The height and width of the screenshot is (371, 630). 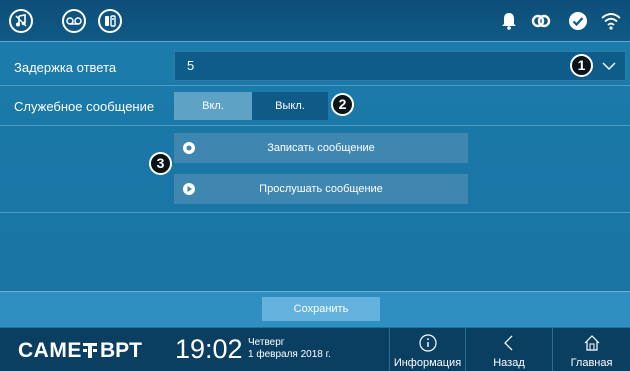 I want to click on bell-icon, so click(x=509, y=21).